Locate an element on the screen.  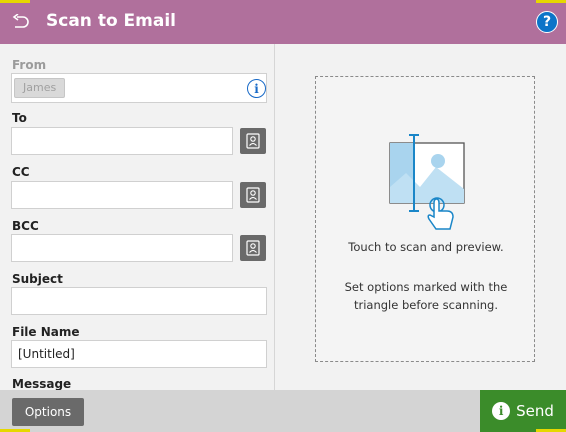
title-bar: Scan to Email ? is located at coordinates (283, 22).